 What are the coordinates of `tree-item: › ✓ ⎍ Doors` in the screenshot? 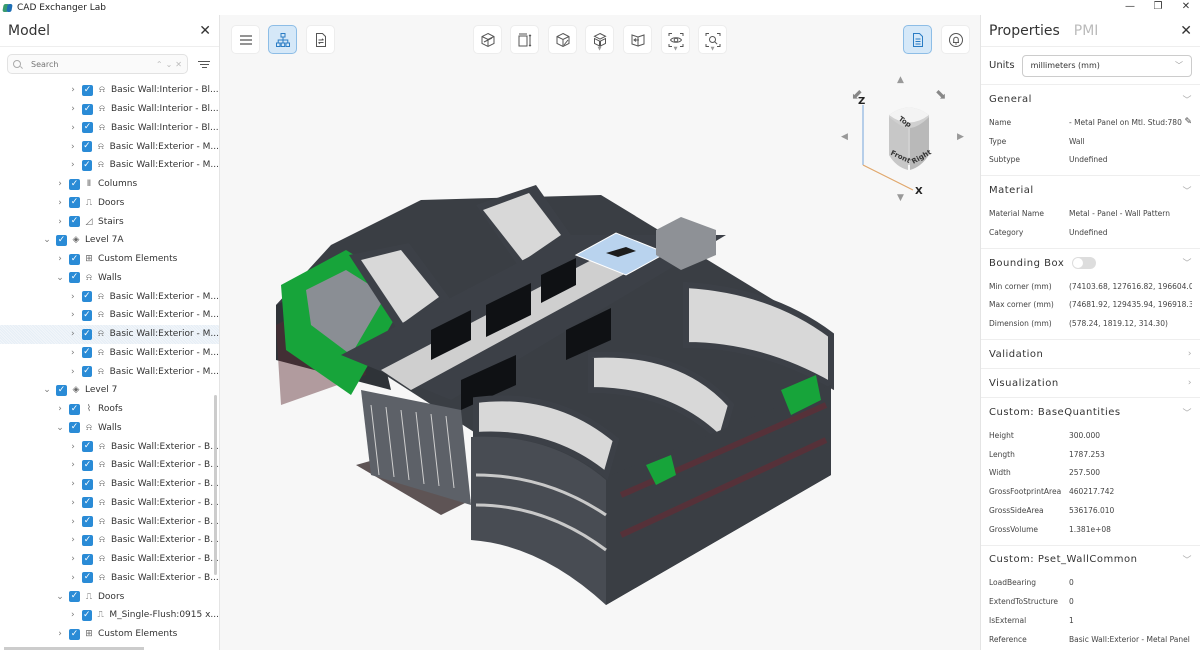 It's located at (109, 203).